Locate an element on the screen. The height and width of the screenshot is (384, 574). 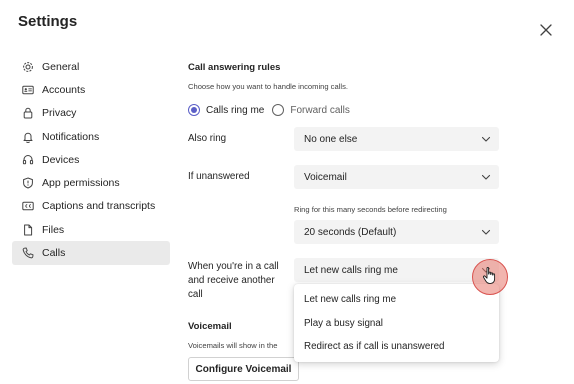
sidebar-item-notifications: Notifications is located at coordinates (91, 136).